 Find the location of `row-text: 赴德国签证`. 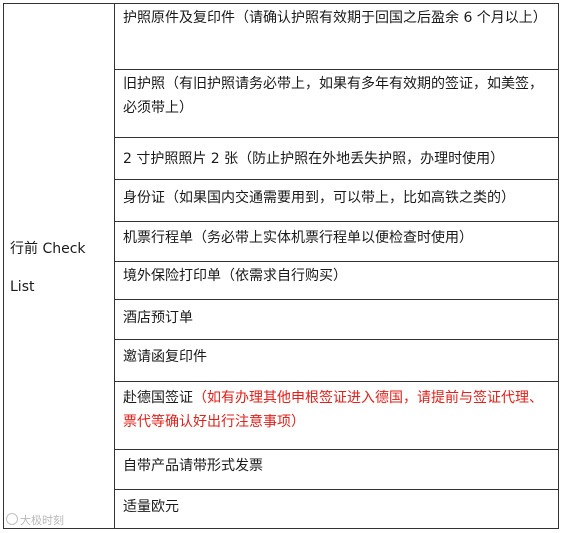

row-text: 赴德国签证 is located at coordinates (158, 398).